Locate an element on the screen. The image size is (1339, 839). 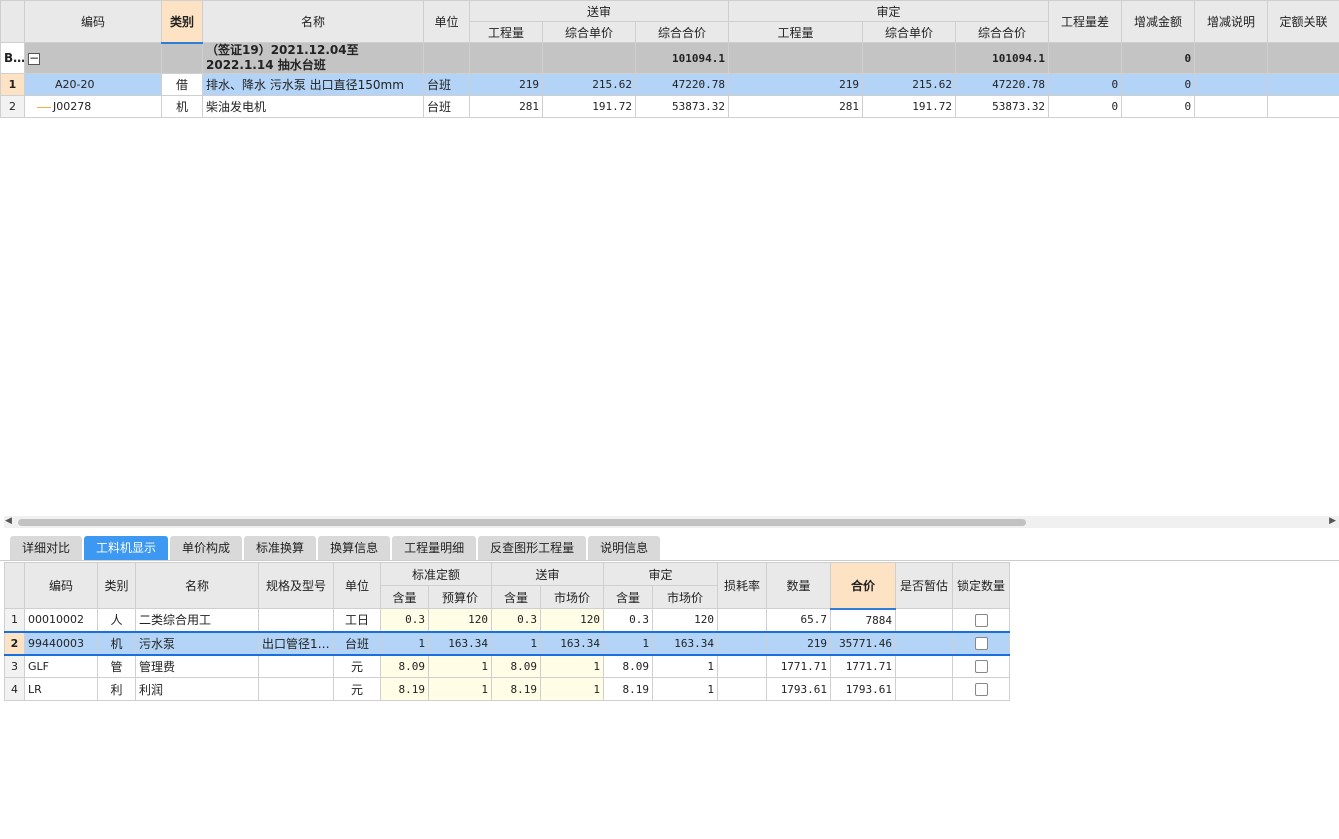
at-cell: 53873.32 is located at coordinates (1002, 106).